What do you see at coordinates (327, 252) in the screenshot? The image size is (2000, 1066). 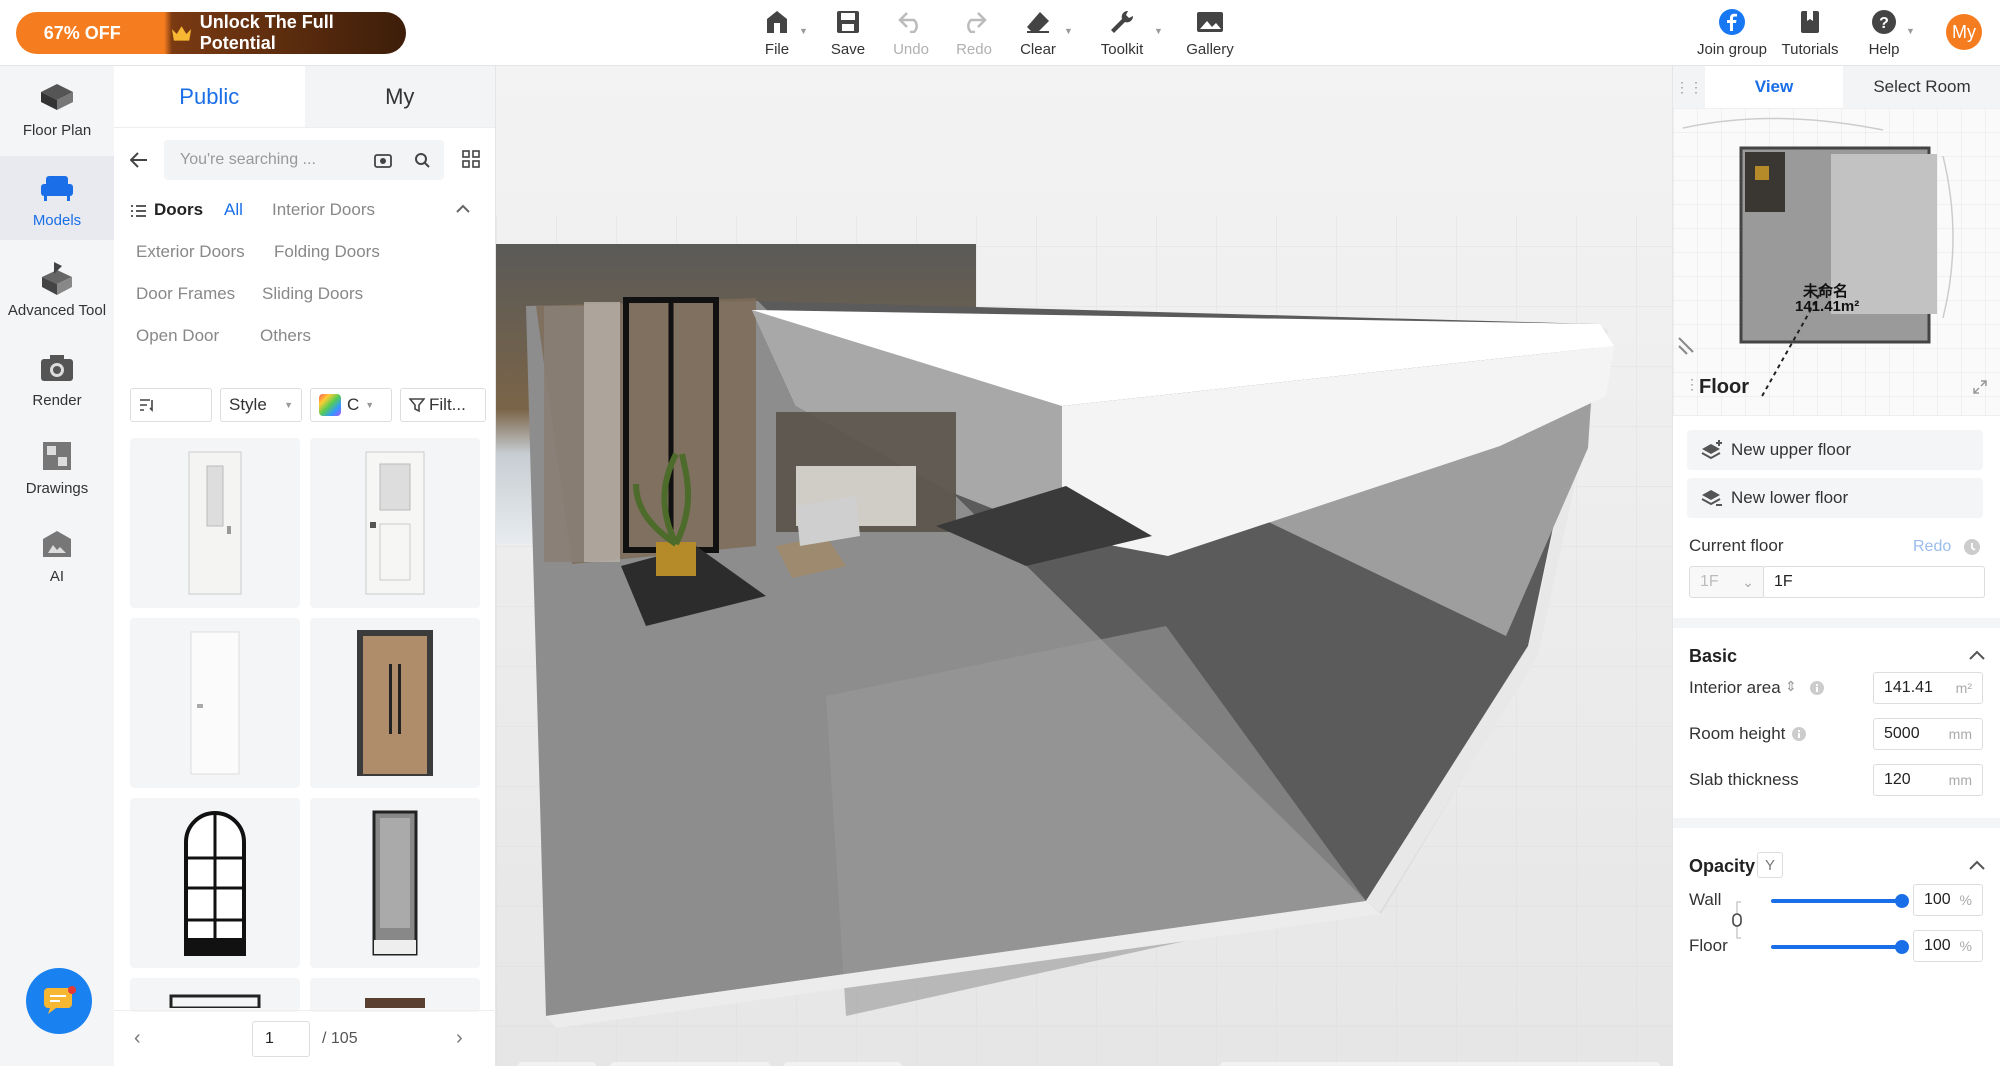 I see `subcat-folding-doors: Folding Doors` at bounding box center [327, 252].